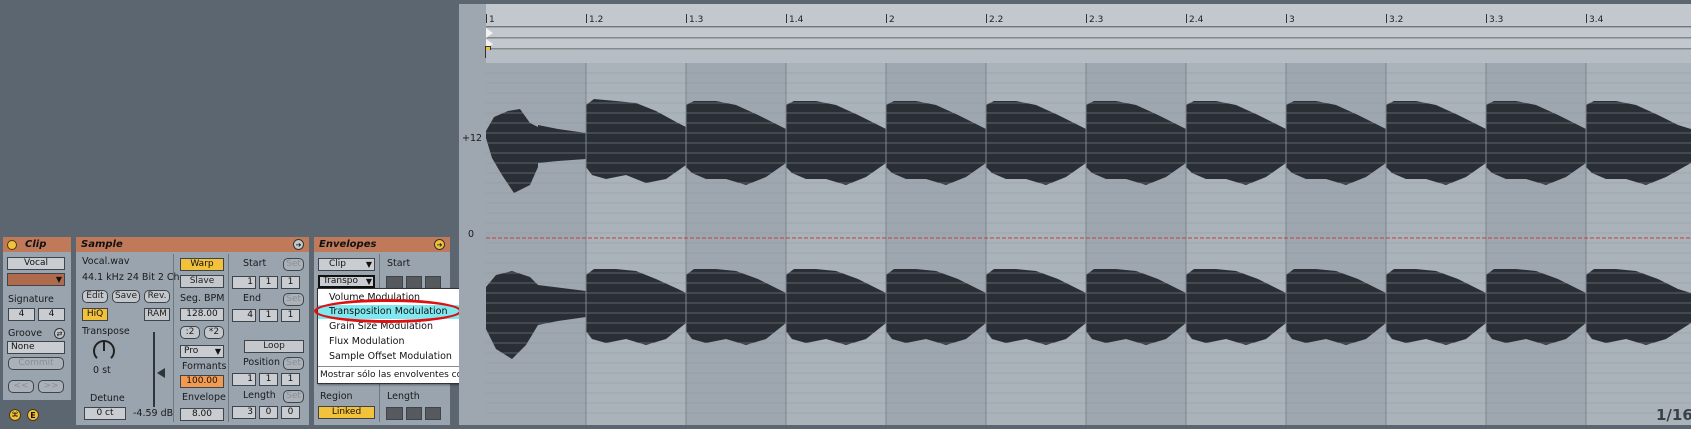 Image resolution: width=1691 pixels, height=429 pixels. Describe the element at coordinates (293, 363) in the screenshot. I see `position-set-button: Set` at that location.